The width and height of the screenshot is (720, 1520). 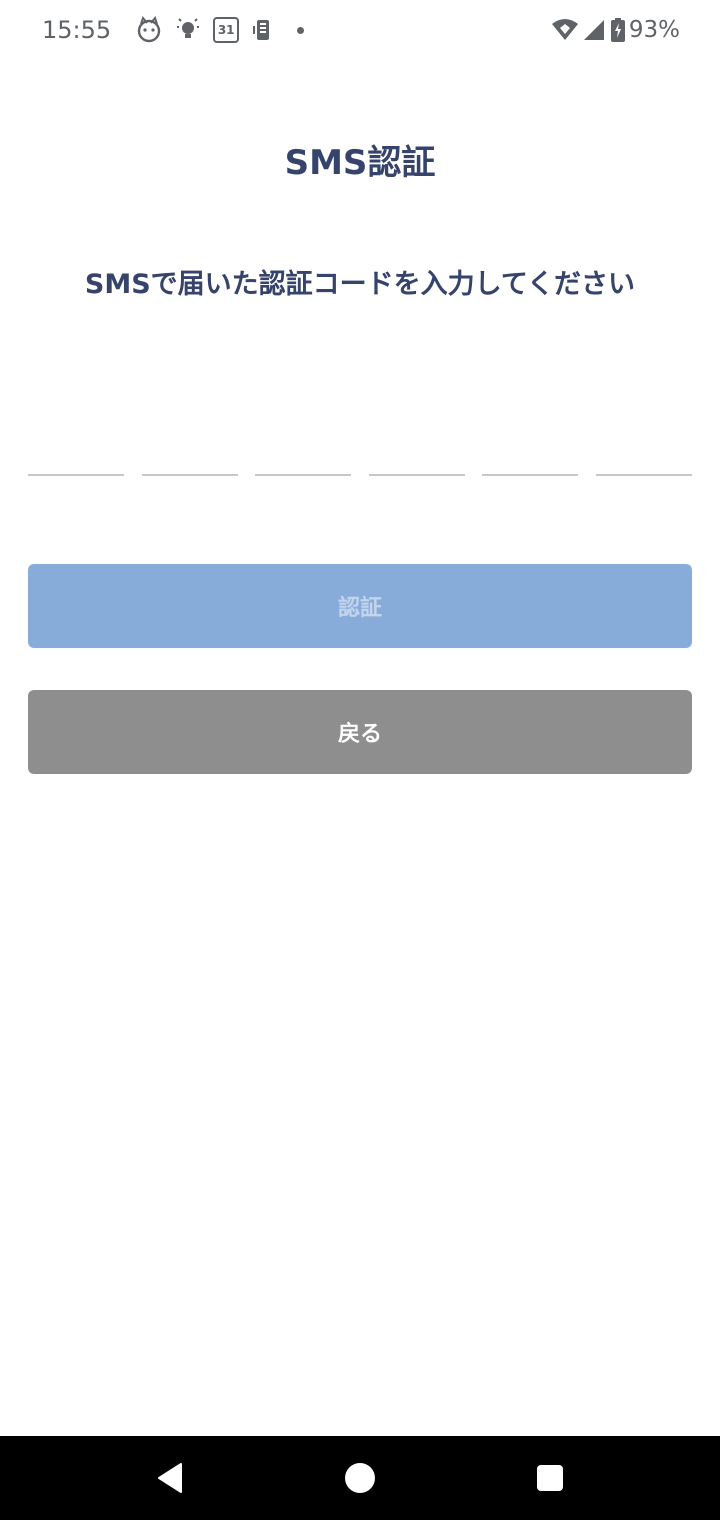 What do you see at coordinates (188, 30) in the screenshot?
I see `bulb-icon` at bounding box center [188, 30].